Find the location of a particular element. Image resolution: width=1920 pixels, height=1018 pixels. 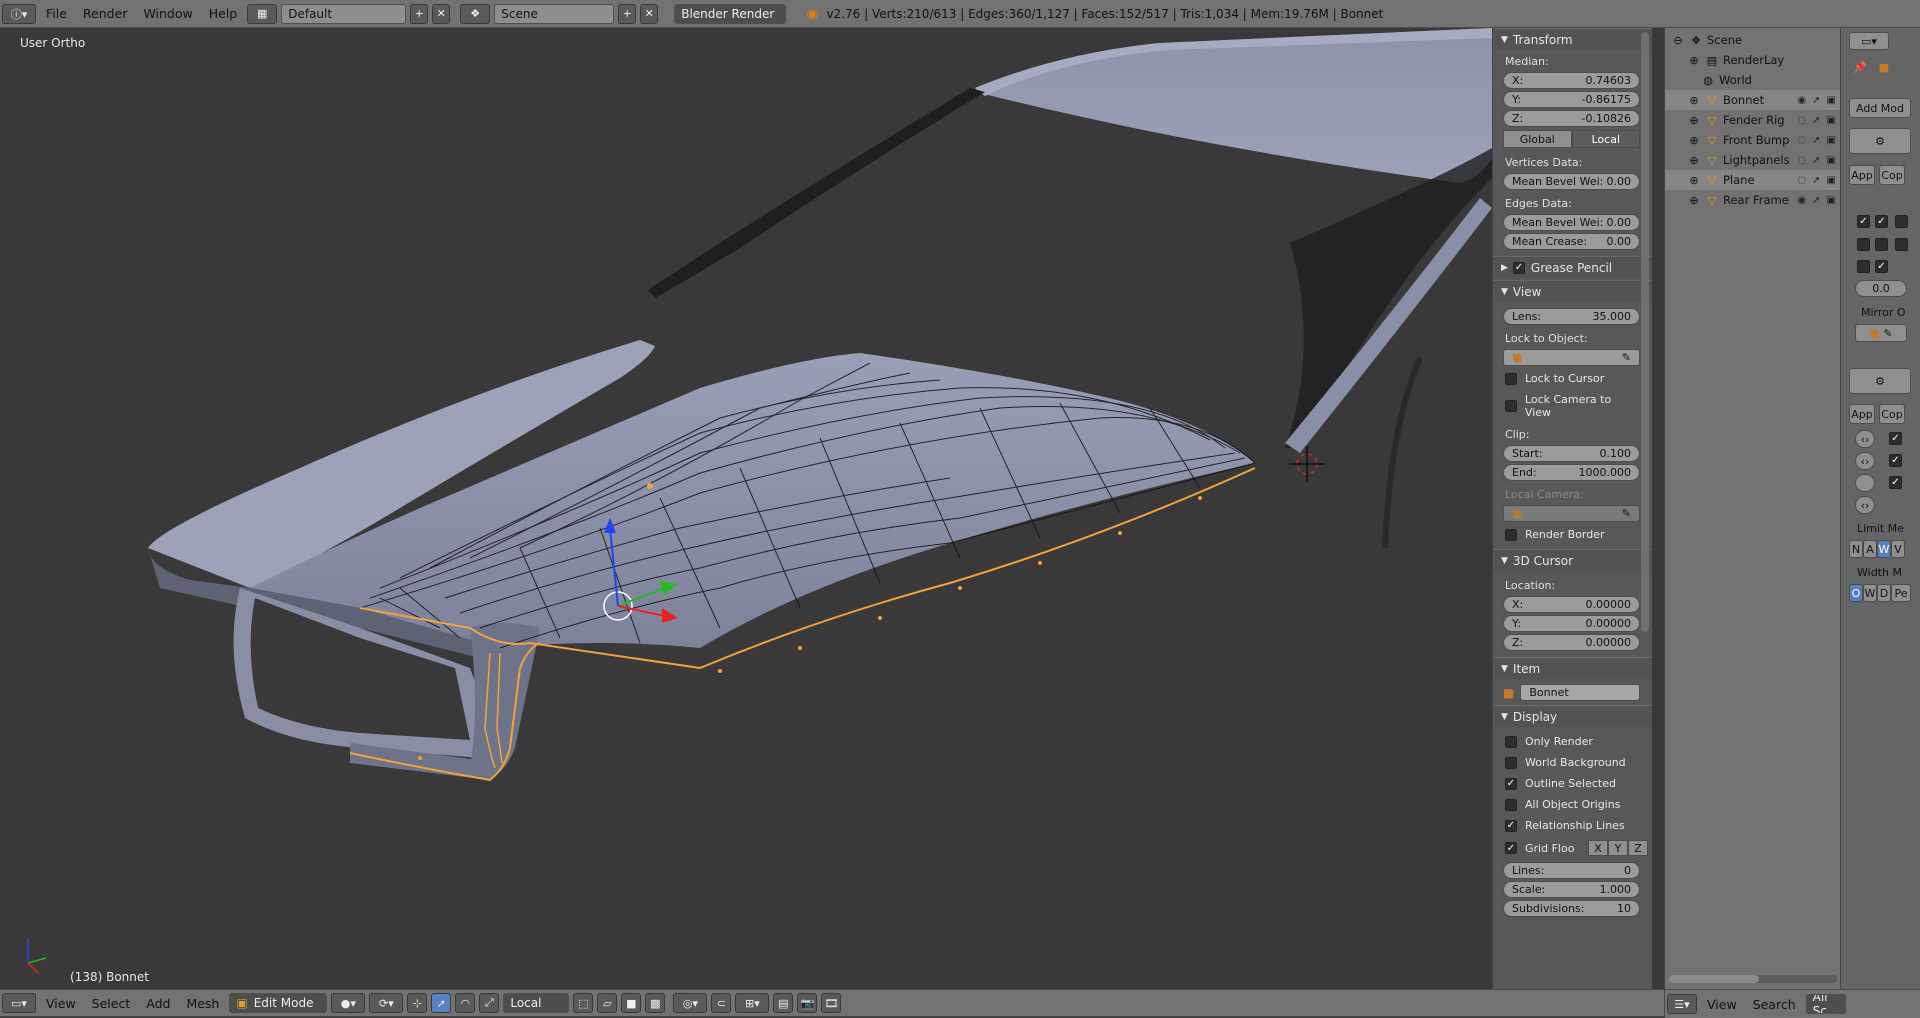

grid-floor-checkbox: ✓ is located at coordinates (1511, 848).